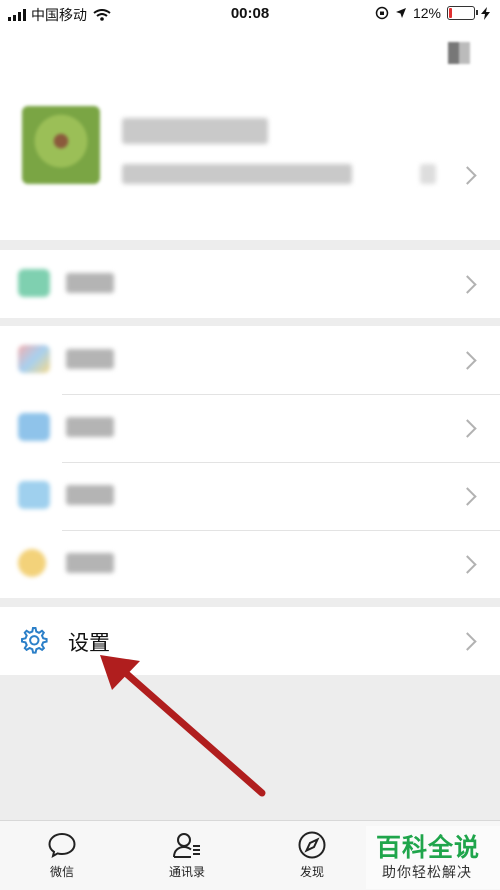  I want to click on status-right: 12%, so click(432, 13).